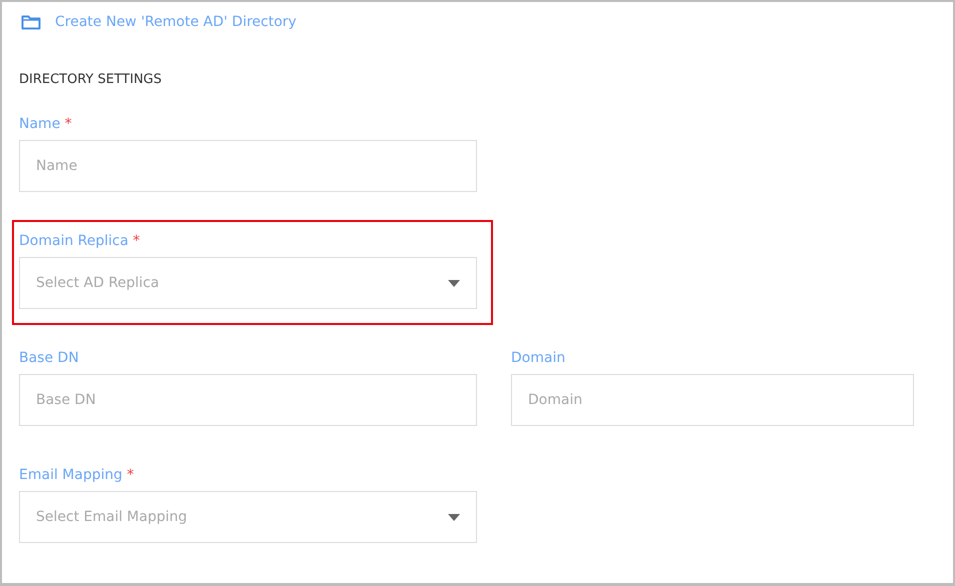 The height and width of the screenshot is (586, 955). What do you see at coordinates (248, 517) in the screenshot?
I see `select-dropdown: Select Email Mapping` at bounding box center [248, 517].